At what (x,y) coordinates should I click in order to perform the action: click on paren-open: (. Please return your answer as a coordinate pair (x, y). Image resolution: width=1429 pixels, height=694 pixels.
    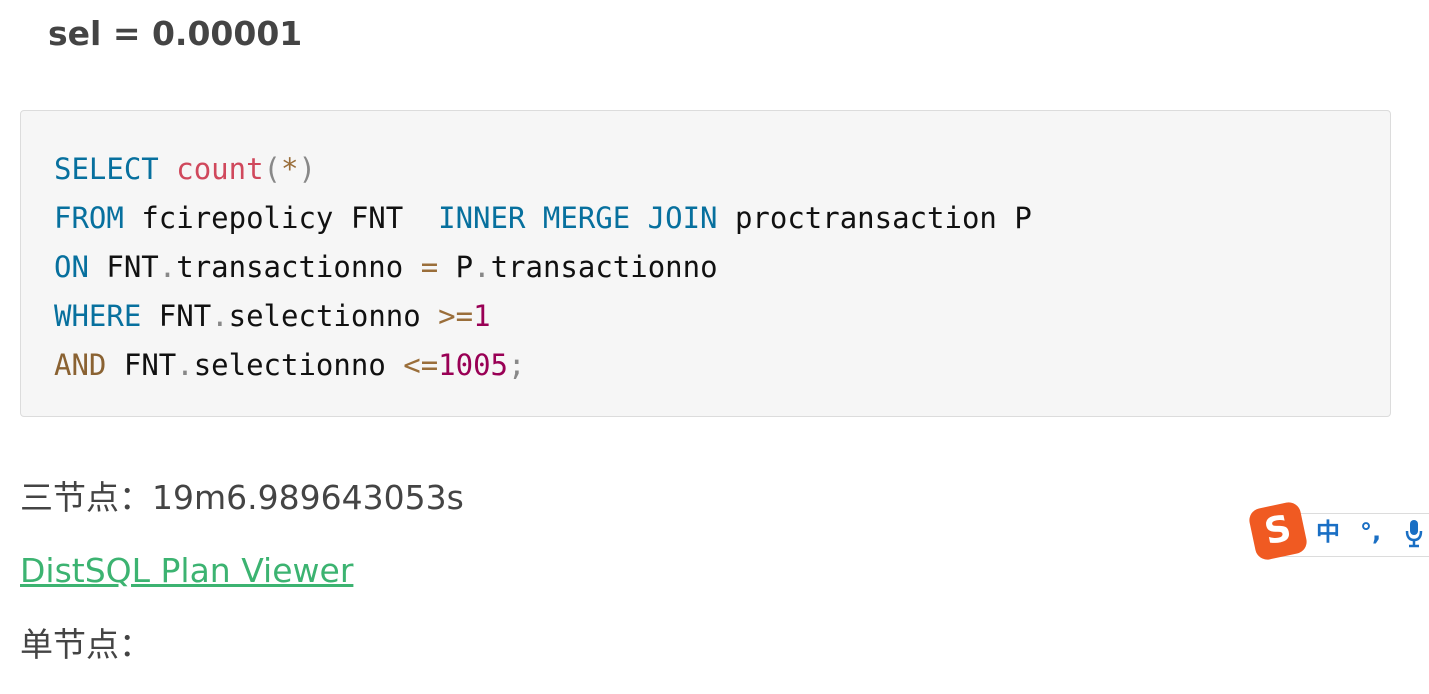
    Looking at the image, I should click on (272, 169).